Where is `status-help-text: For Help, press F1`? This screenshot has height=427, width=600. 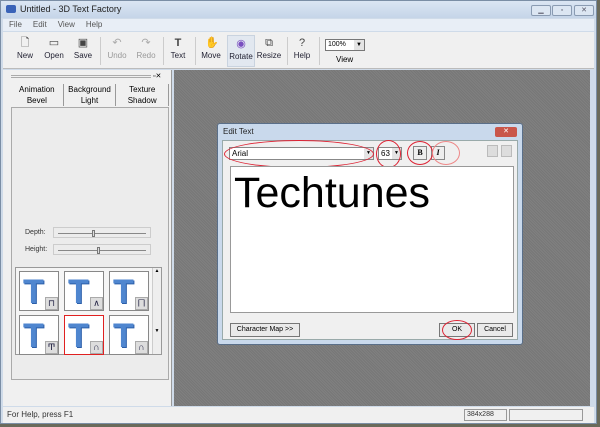 status-help-text: For Help, press F1 is located at coordinates (40, 414).